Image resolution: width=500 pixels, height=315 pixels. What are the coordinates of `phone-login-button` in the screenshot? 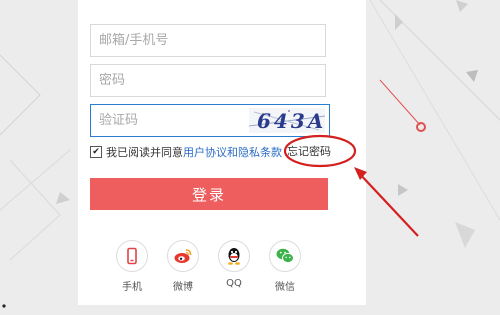 It's located at (132, 256).